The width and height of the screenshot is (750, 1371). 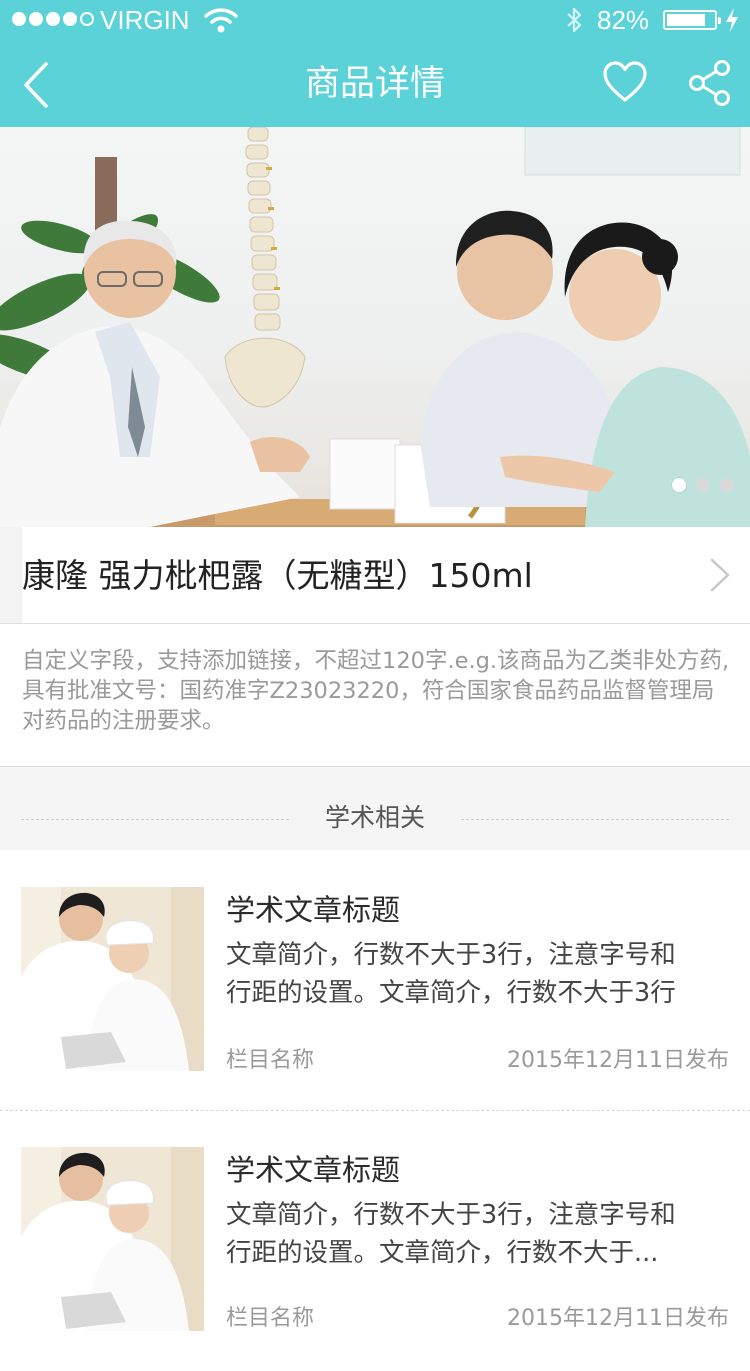 What do you see at coordinates (710, 83) in the screenshot?
I see `share-icon` at bounding box center [710, 83].